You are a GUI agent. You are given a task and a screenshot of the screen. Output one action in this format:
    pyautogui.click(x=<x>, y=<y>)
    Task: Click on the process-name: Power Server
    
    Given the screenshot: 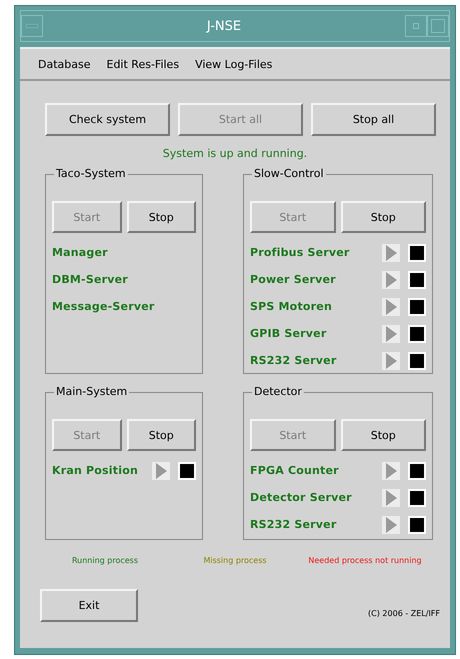 What is the action you would take?
    pyautogui.click(x=293, y=279)
    